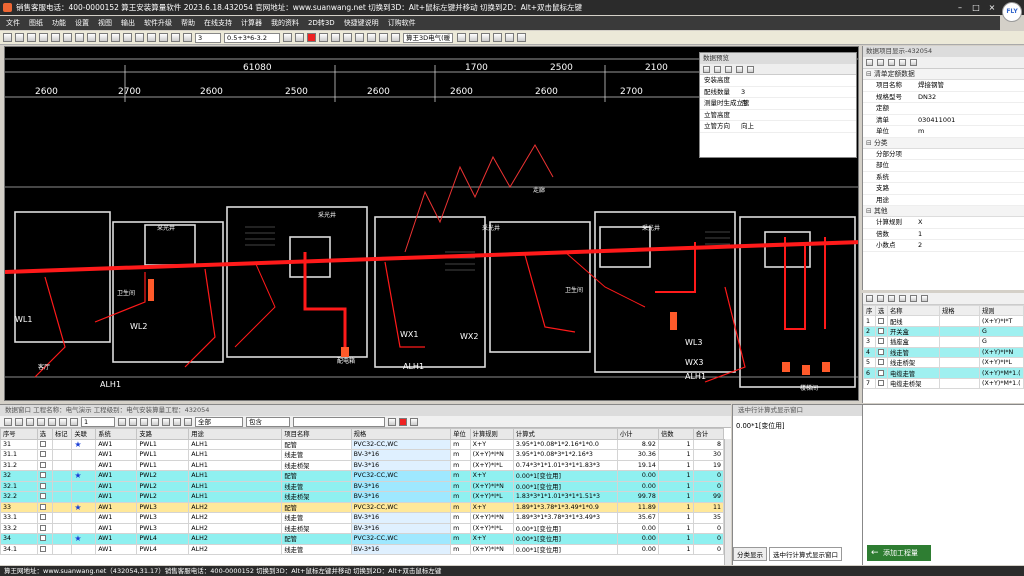 The width and height of the screenshot is (1024, 576). I want to click on layer-input: 3, so click(208, 37).